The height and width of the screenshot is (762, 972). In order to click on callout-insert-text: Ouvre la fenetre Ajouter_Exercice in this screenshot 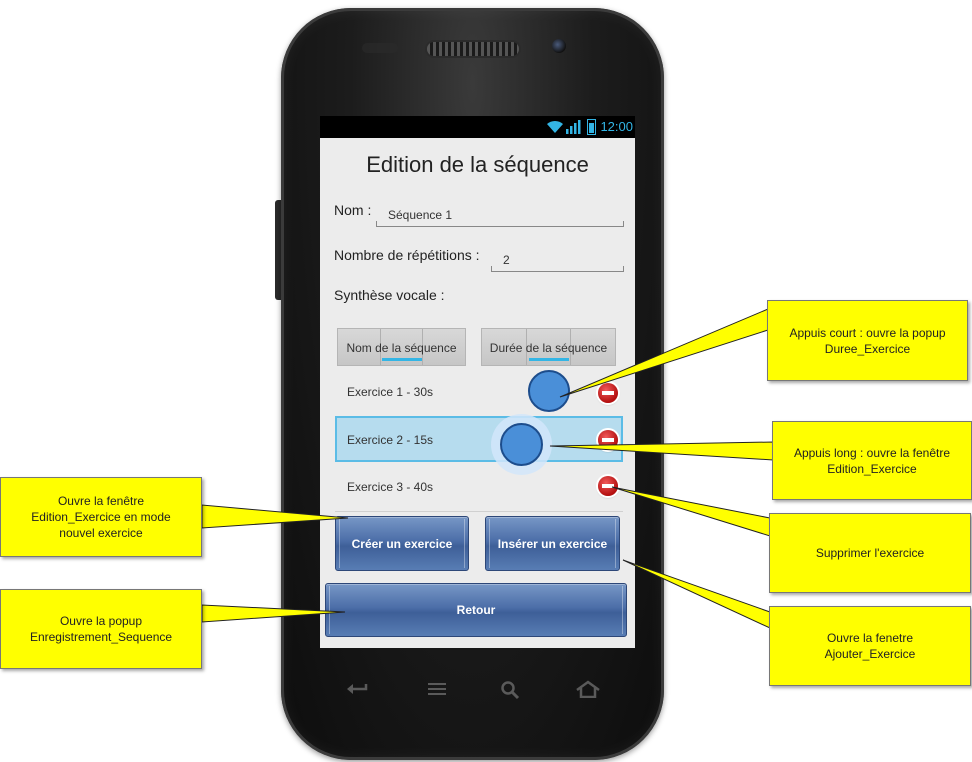, I will do `click(870, 646)`.